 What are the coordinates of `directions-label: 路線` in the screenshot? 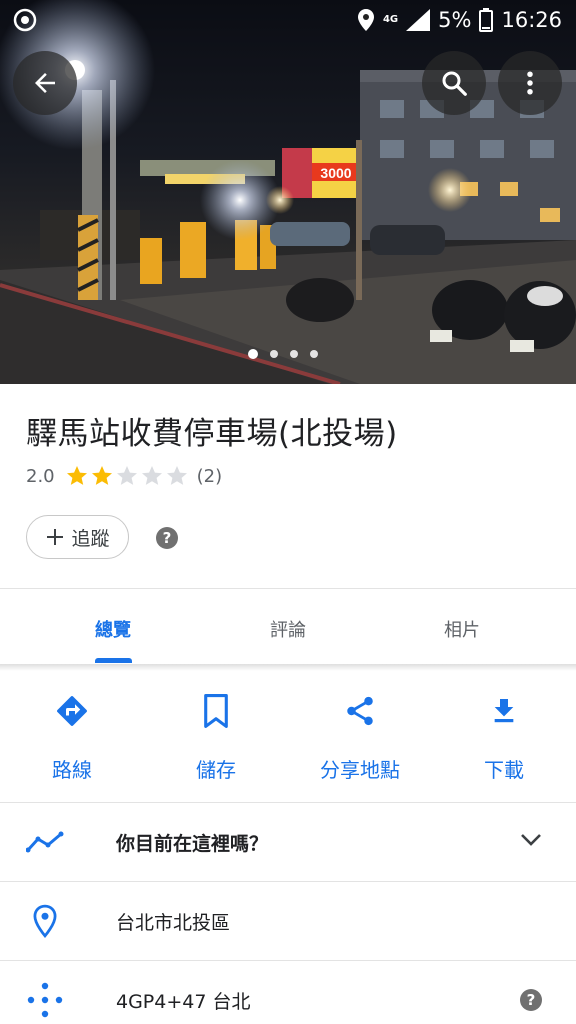 It's located at (72, 770).